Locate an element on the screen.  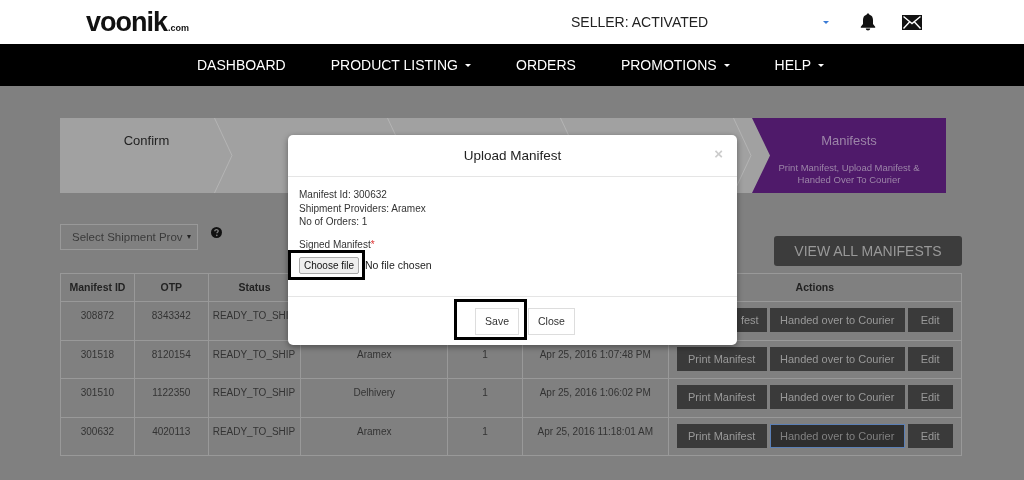
dialog-title: Upload Manifest is located at coordinates (512, 155).